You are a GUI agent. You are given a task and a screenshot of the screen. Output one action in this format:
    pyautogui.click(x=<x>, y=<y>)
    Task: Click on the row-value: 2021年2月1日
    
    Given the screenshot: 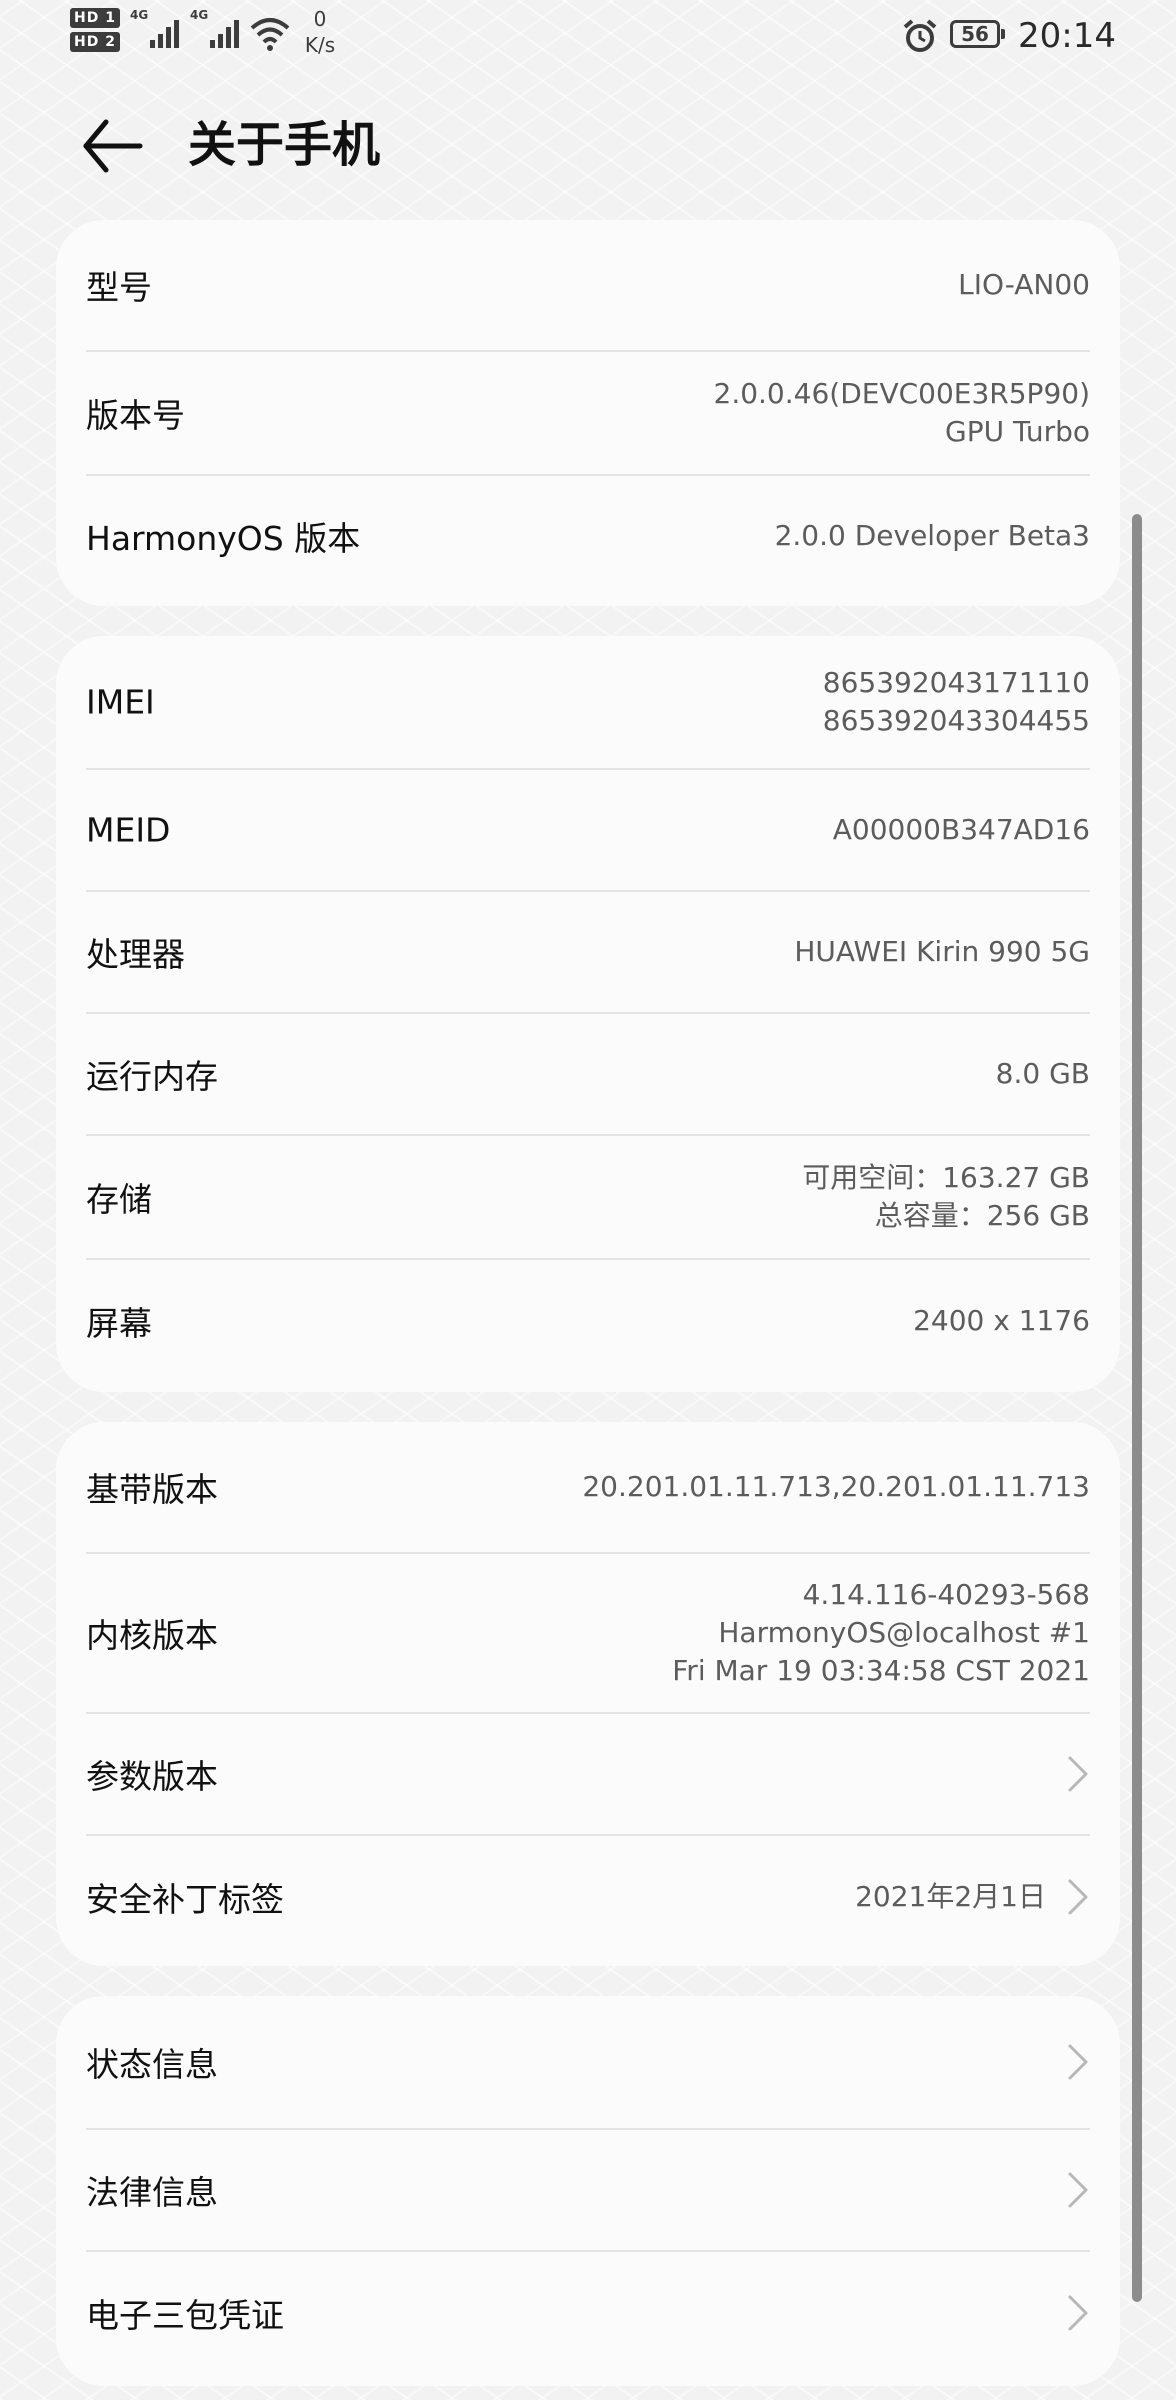 What is the action you would take?
    pyautogui.click(x=950, y=1897)
    